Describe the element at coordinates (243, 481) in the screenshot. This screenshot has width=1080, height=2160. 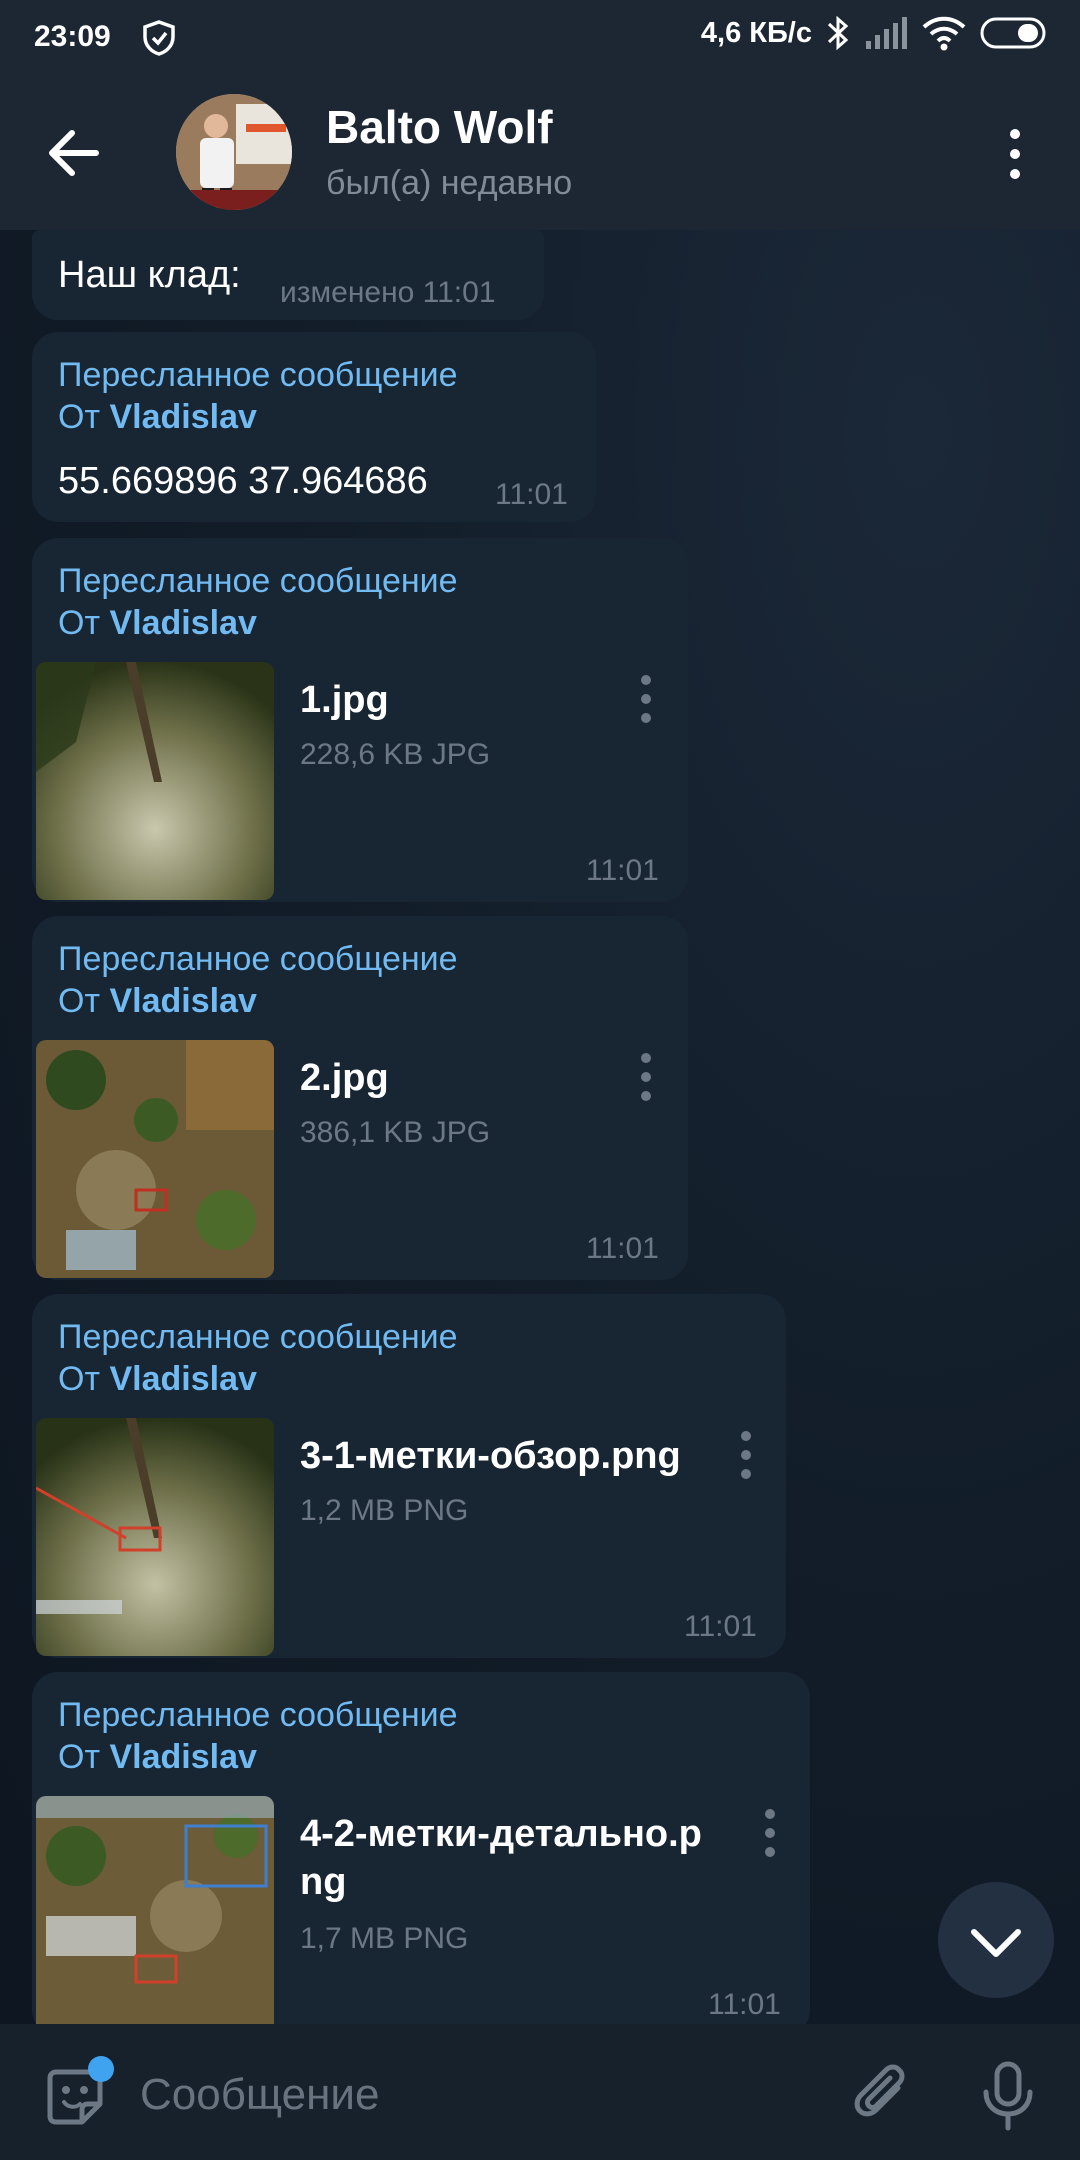
I see `message-text: 55.669896 37.964686` at that location.